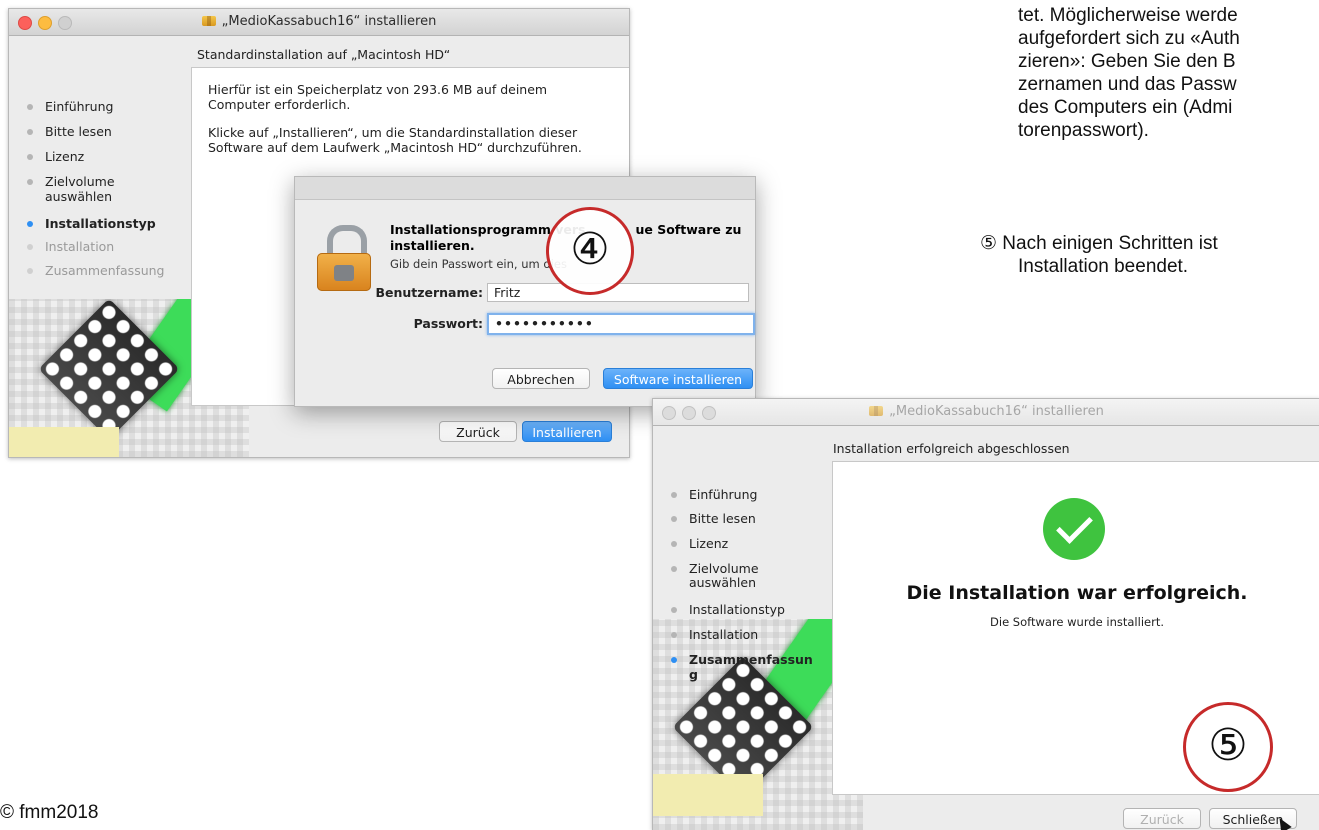  What do you see at coordinates (324, 54) in the screenshot?
I see `page-heading: Standardinstallation auf „Macintosh HD“` at bounding box center [324, 54].